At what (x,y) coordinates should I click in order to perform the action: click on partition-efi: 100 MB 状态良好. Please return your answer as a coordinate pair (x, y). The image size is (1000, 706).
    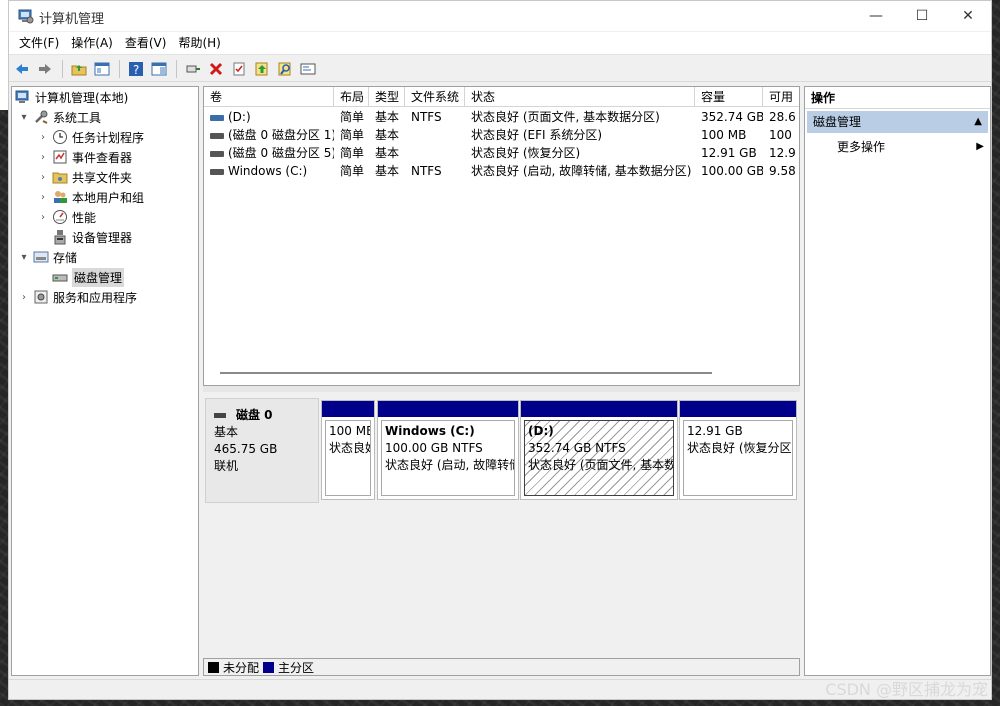
    Looking at the image, I should click on (348, 450).